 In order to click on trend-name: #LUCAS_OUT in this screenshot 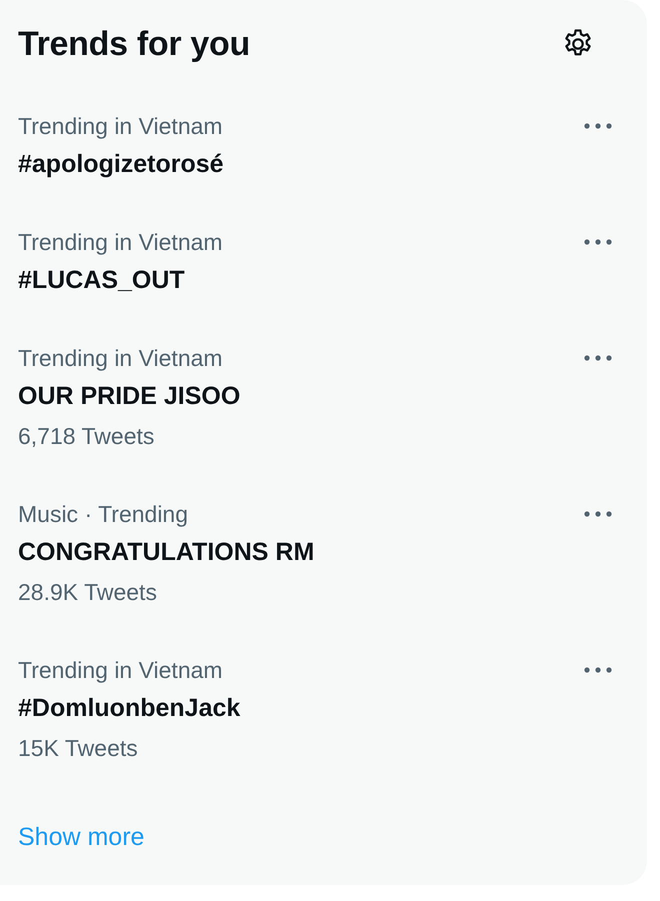, I will do `click(120, 280)`.